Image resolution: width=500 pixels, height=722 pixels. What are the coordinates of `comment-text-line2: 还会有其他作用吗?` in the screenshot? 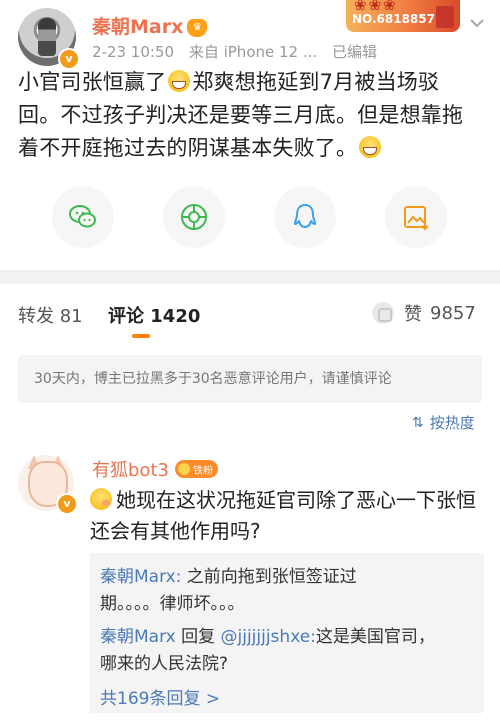 It's located at (175, 531).